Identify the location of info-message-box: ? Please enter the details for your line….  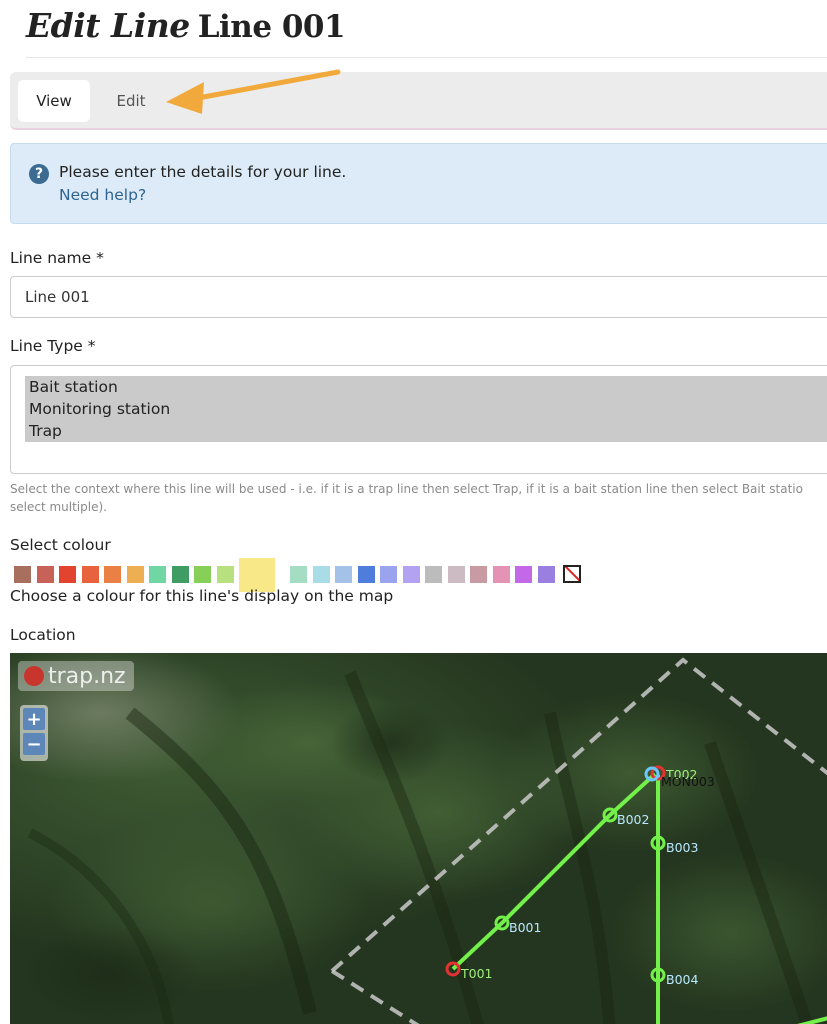
(418, 183).